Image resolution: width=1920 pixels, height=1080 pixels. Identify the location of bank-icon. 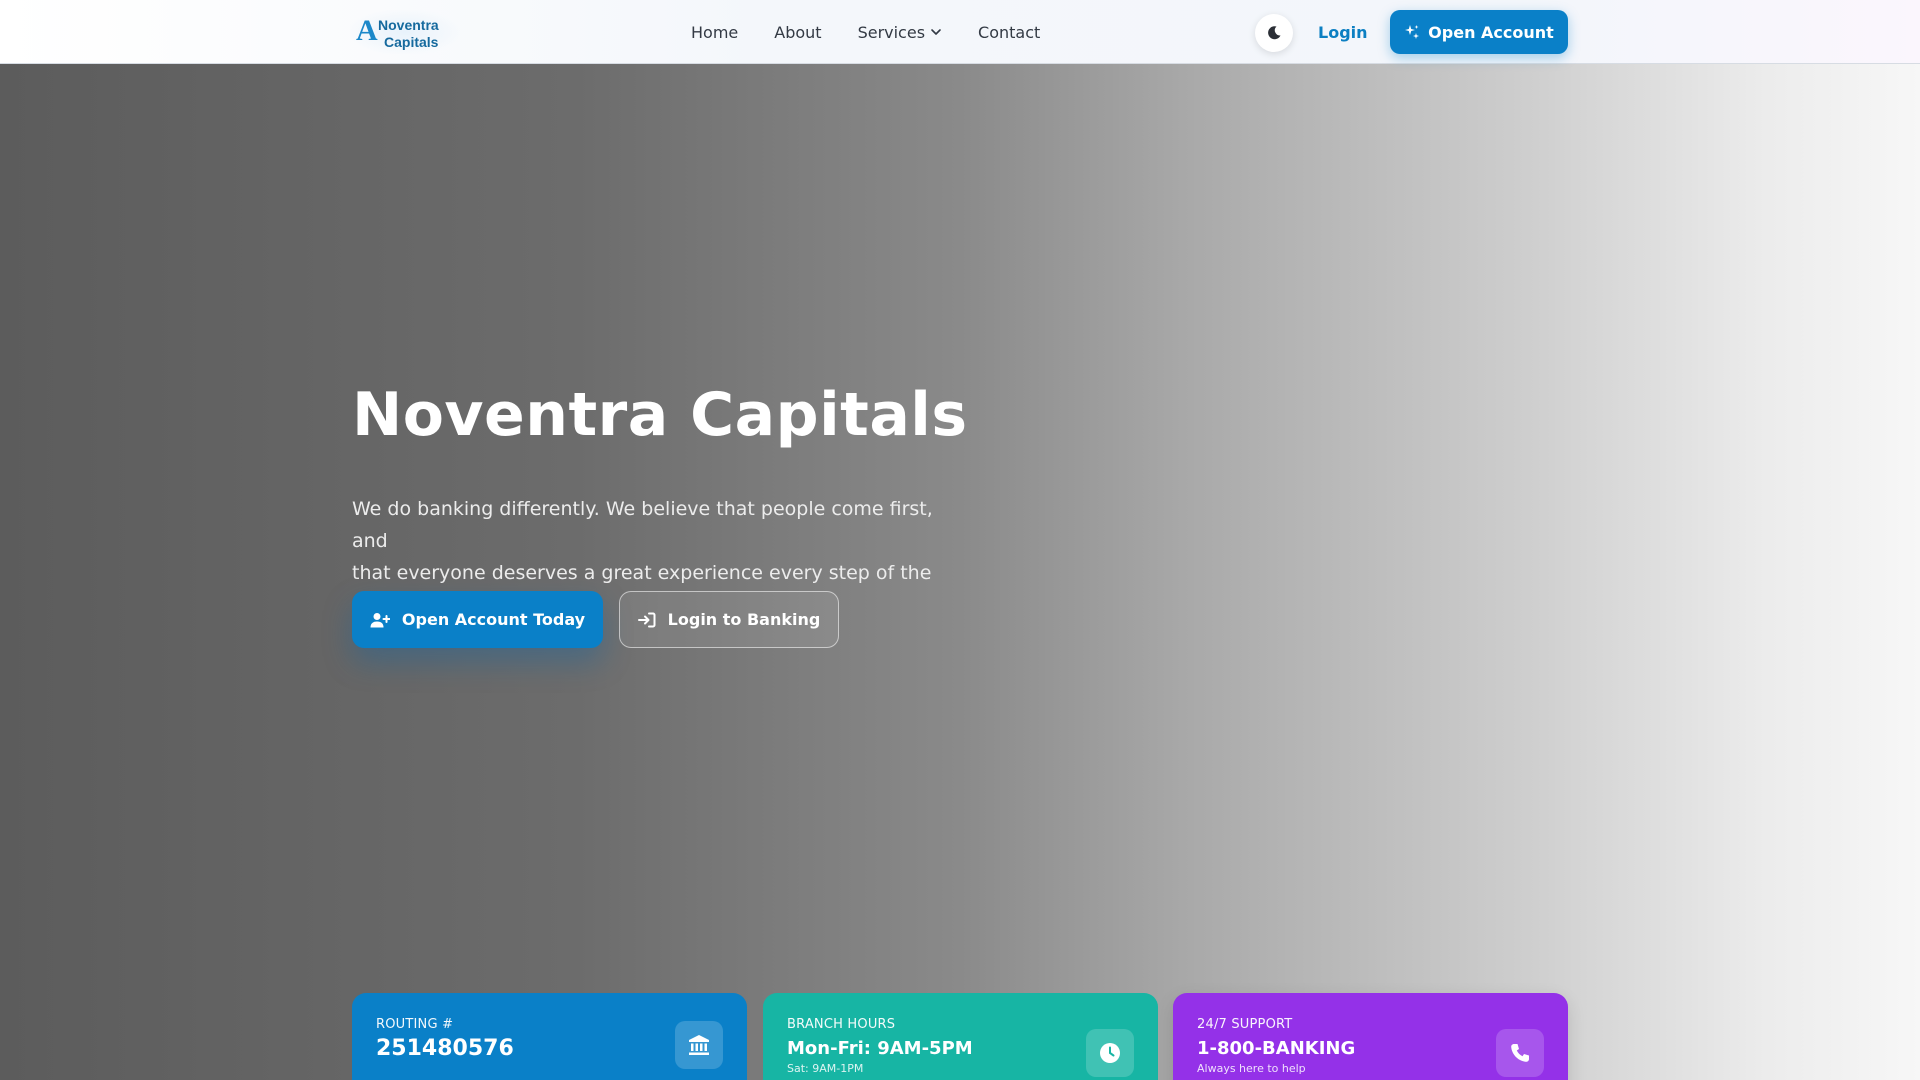
(699, 1045).